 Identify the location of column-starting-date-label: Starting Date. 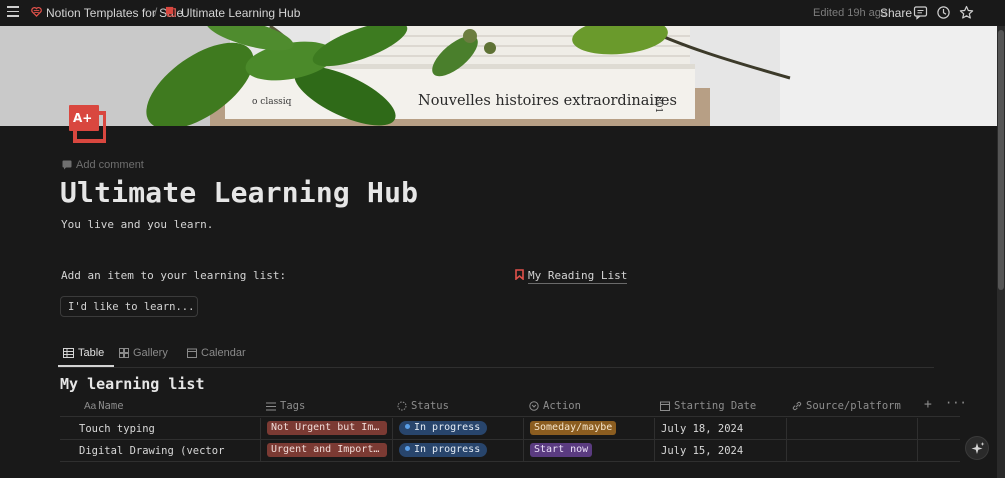
(715, 406).